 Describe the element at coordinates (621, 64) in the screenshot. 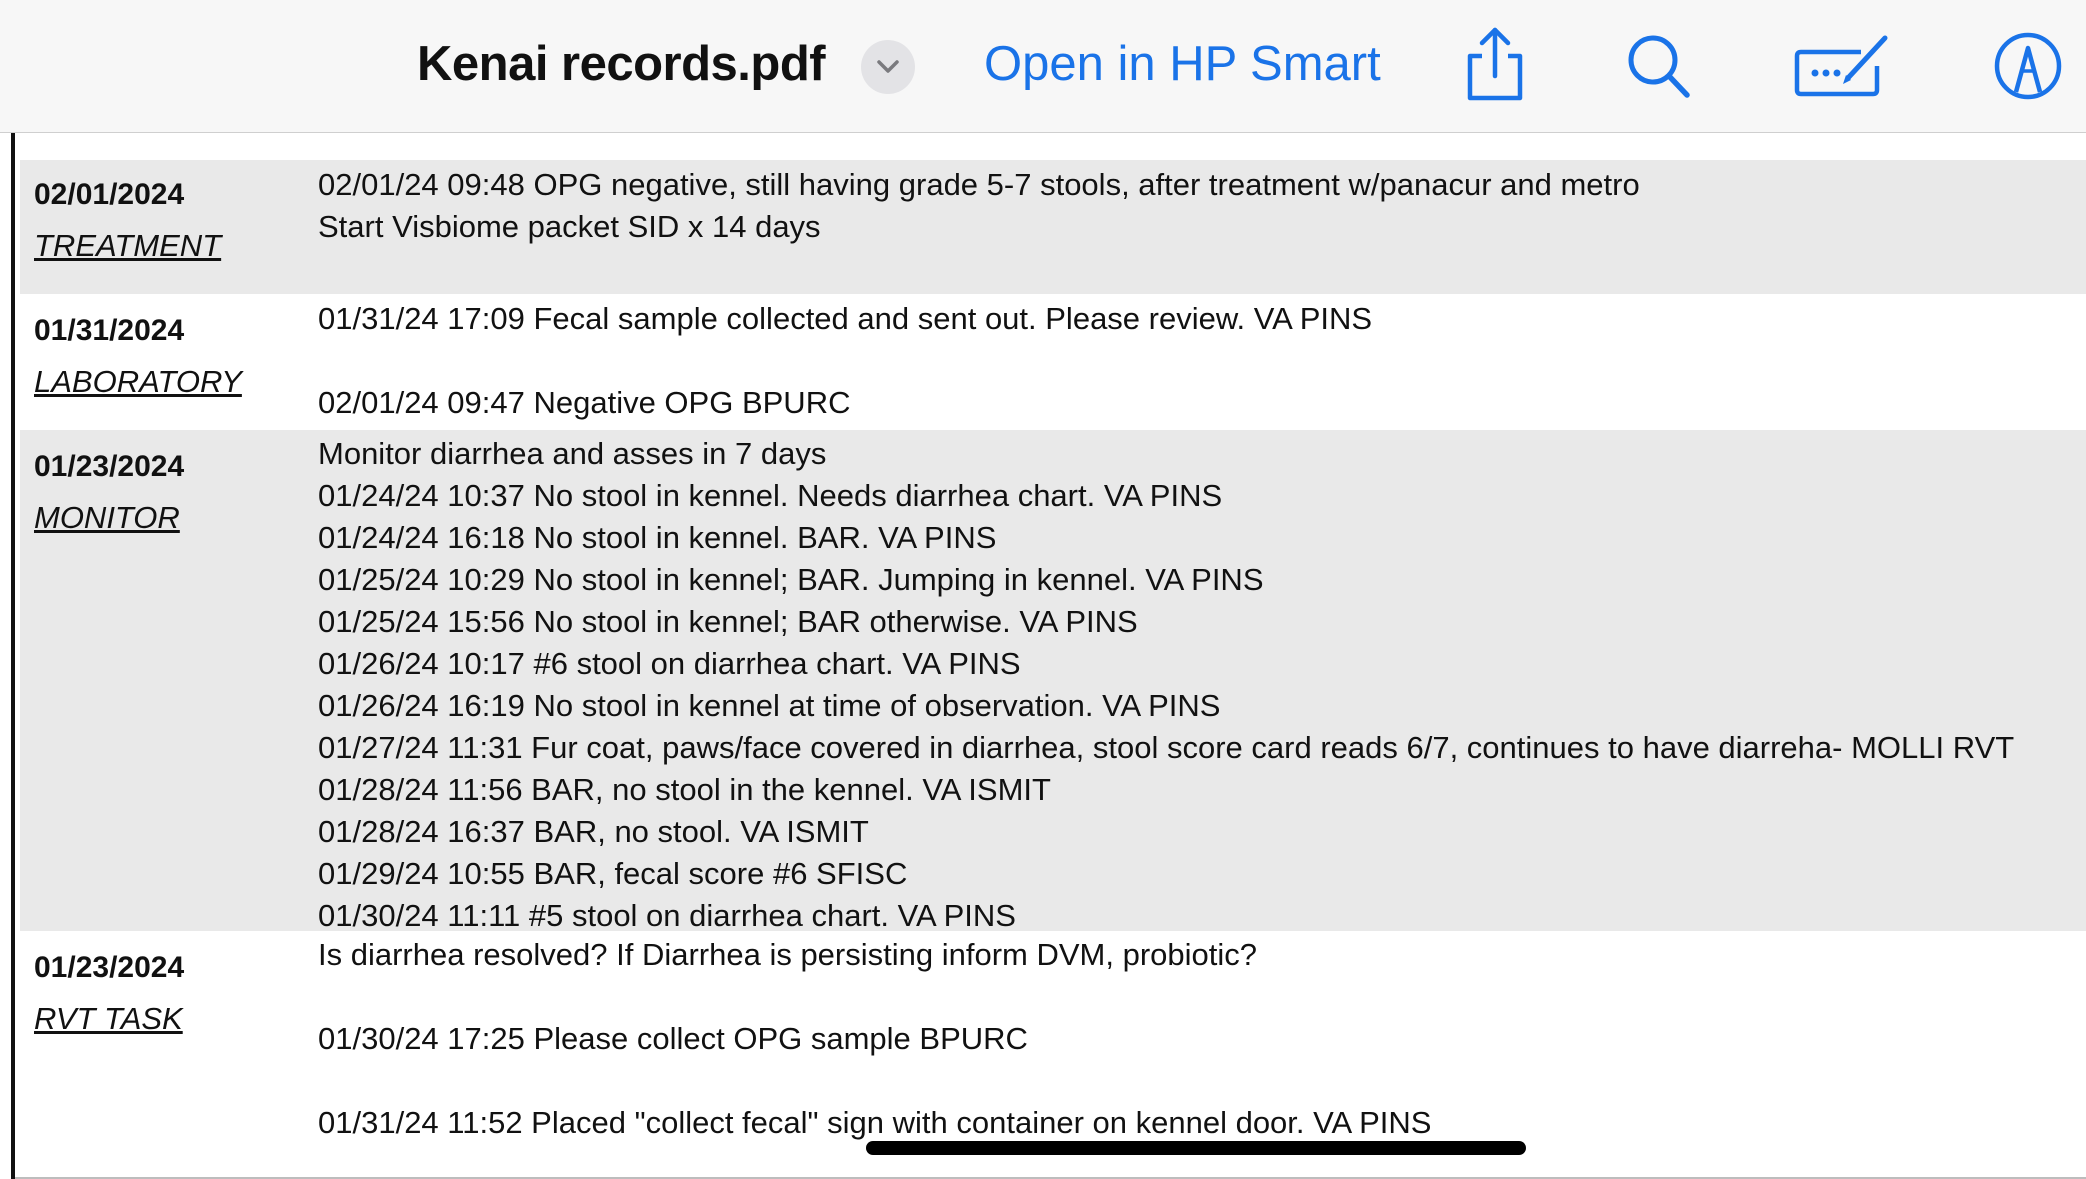

I see `document-title: Kenai records.pdf` at that location.